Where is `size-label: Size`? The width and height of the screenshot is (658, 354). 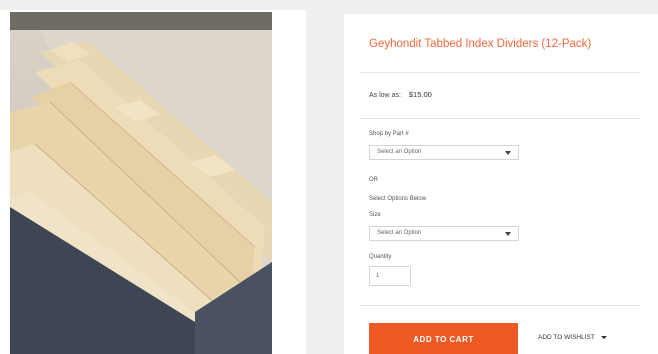
size-label: Size is located at coordinates (375, 215).